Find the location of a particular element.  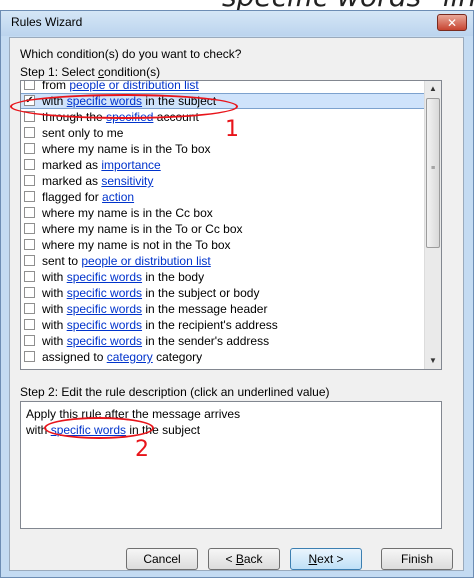

condition-item: sent to people or distribution list is located at coordinates (223, 261).